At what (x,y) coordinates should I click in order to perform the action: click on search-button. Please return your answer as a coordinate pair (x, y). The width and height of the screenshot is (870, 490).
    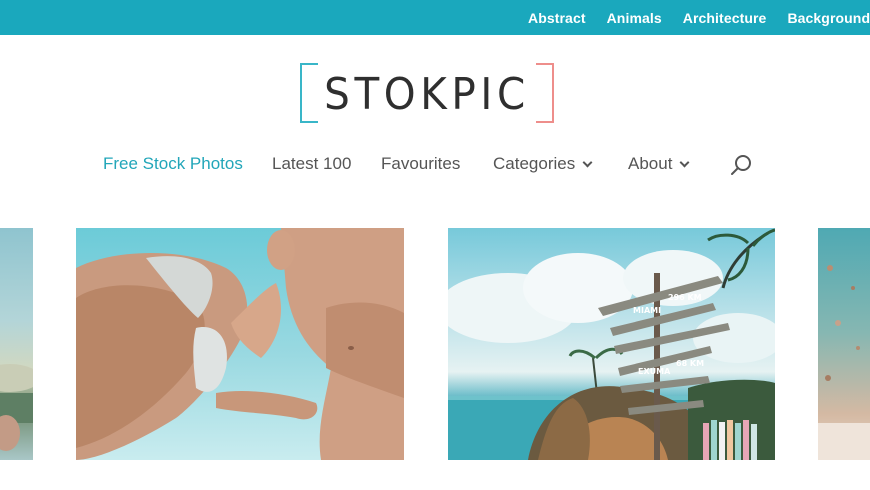
    Looking at the image, I should click on (742, 165).